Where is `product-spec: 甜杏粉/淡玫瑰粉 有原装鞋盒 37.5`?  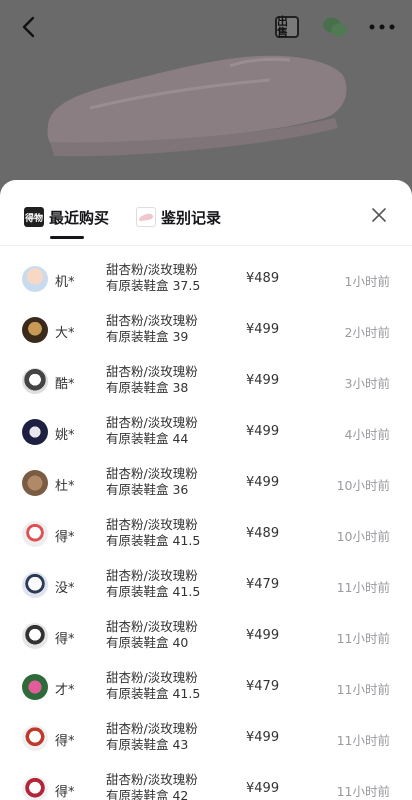
product-spec: 甜杏粉/淡玫瑰粉 有原装鞋盒 37.5 is located at coordinates (153, 278).